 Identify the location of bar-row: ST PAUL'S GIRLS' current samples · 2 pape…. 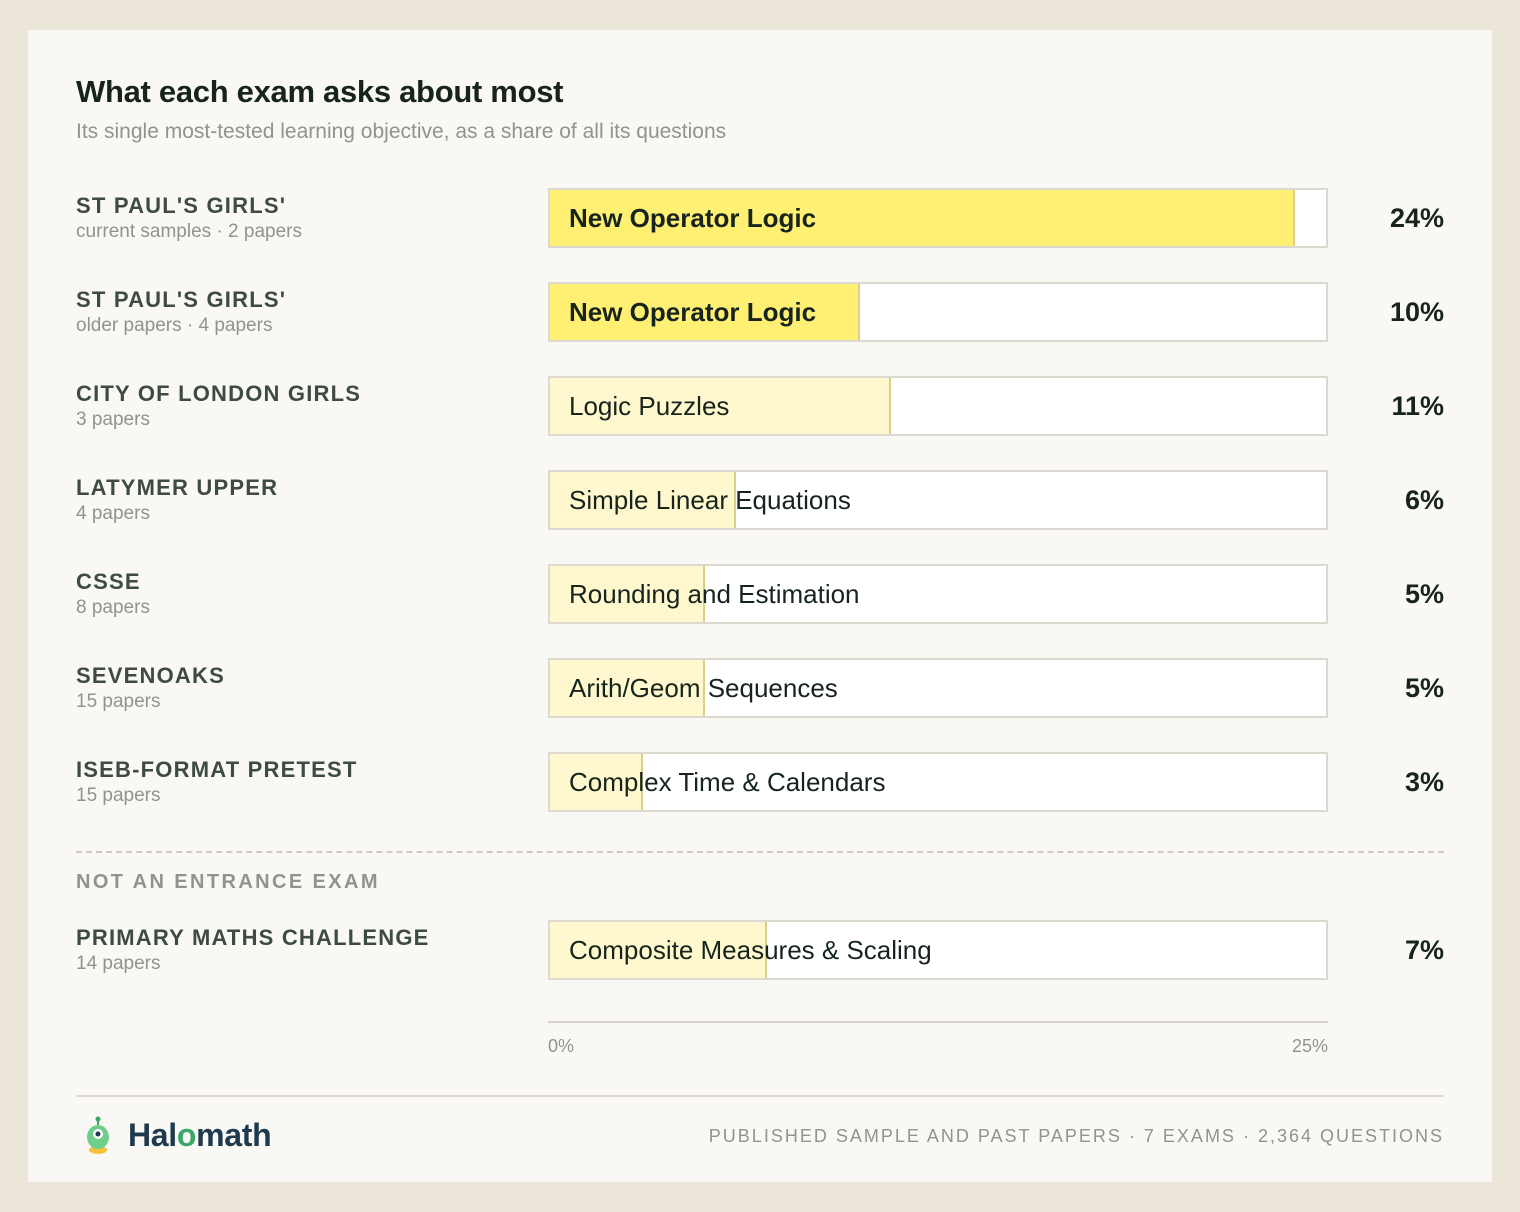
(760, 218).